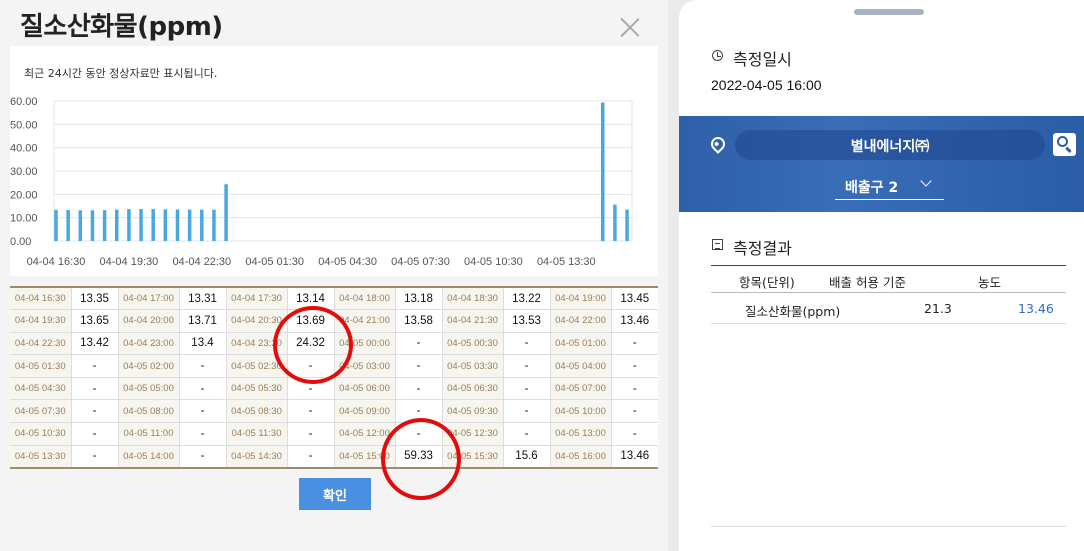  What do you see at coordinates (24, 125) in the screenshot?
I see `y-tick-label: 50.00` at bounding box center [24, 125].